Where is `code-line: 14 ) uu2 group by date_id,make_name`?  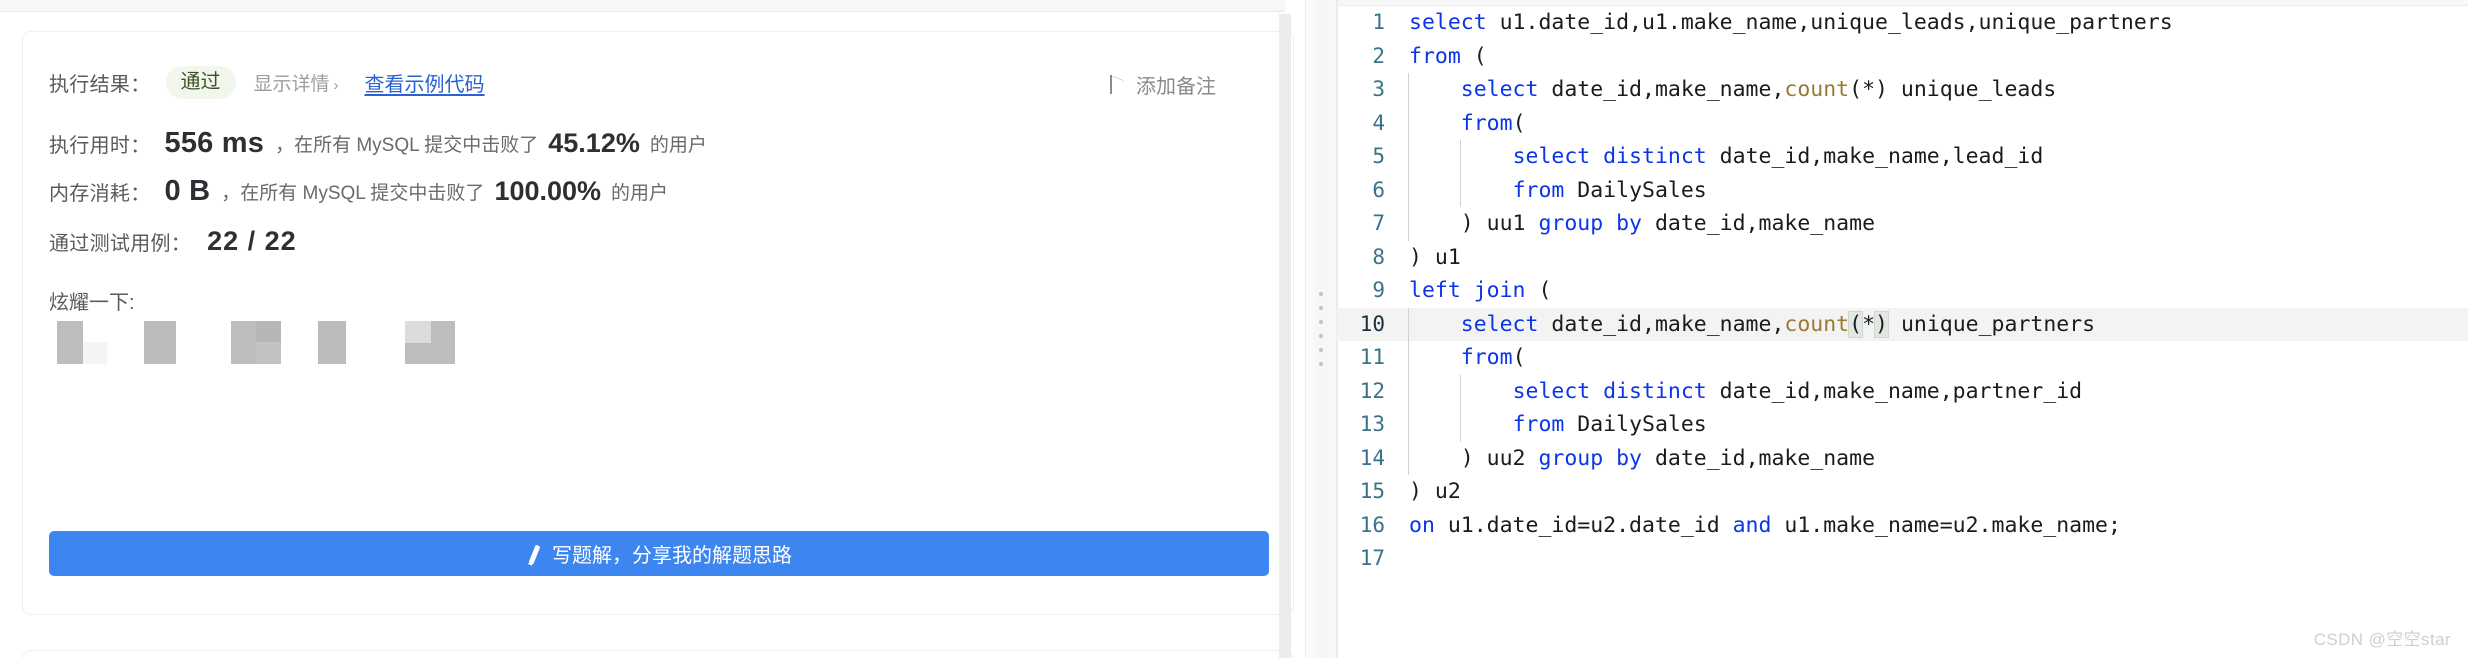
code-line: 14 ) uu2 group by date_id,make_name is located at coordinates (1902, 458).